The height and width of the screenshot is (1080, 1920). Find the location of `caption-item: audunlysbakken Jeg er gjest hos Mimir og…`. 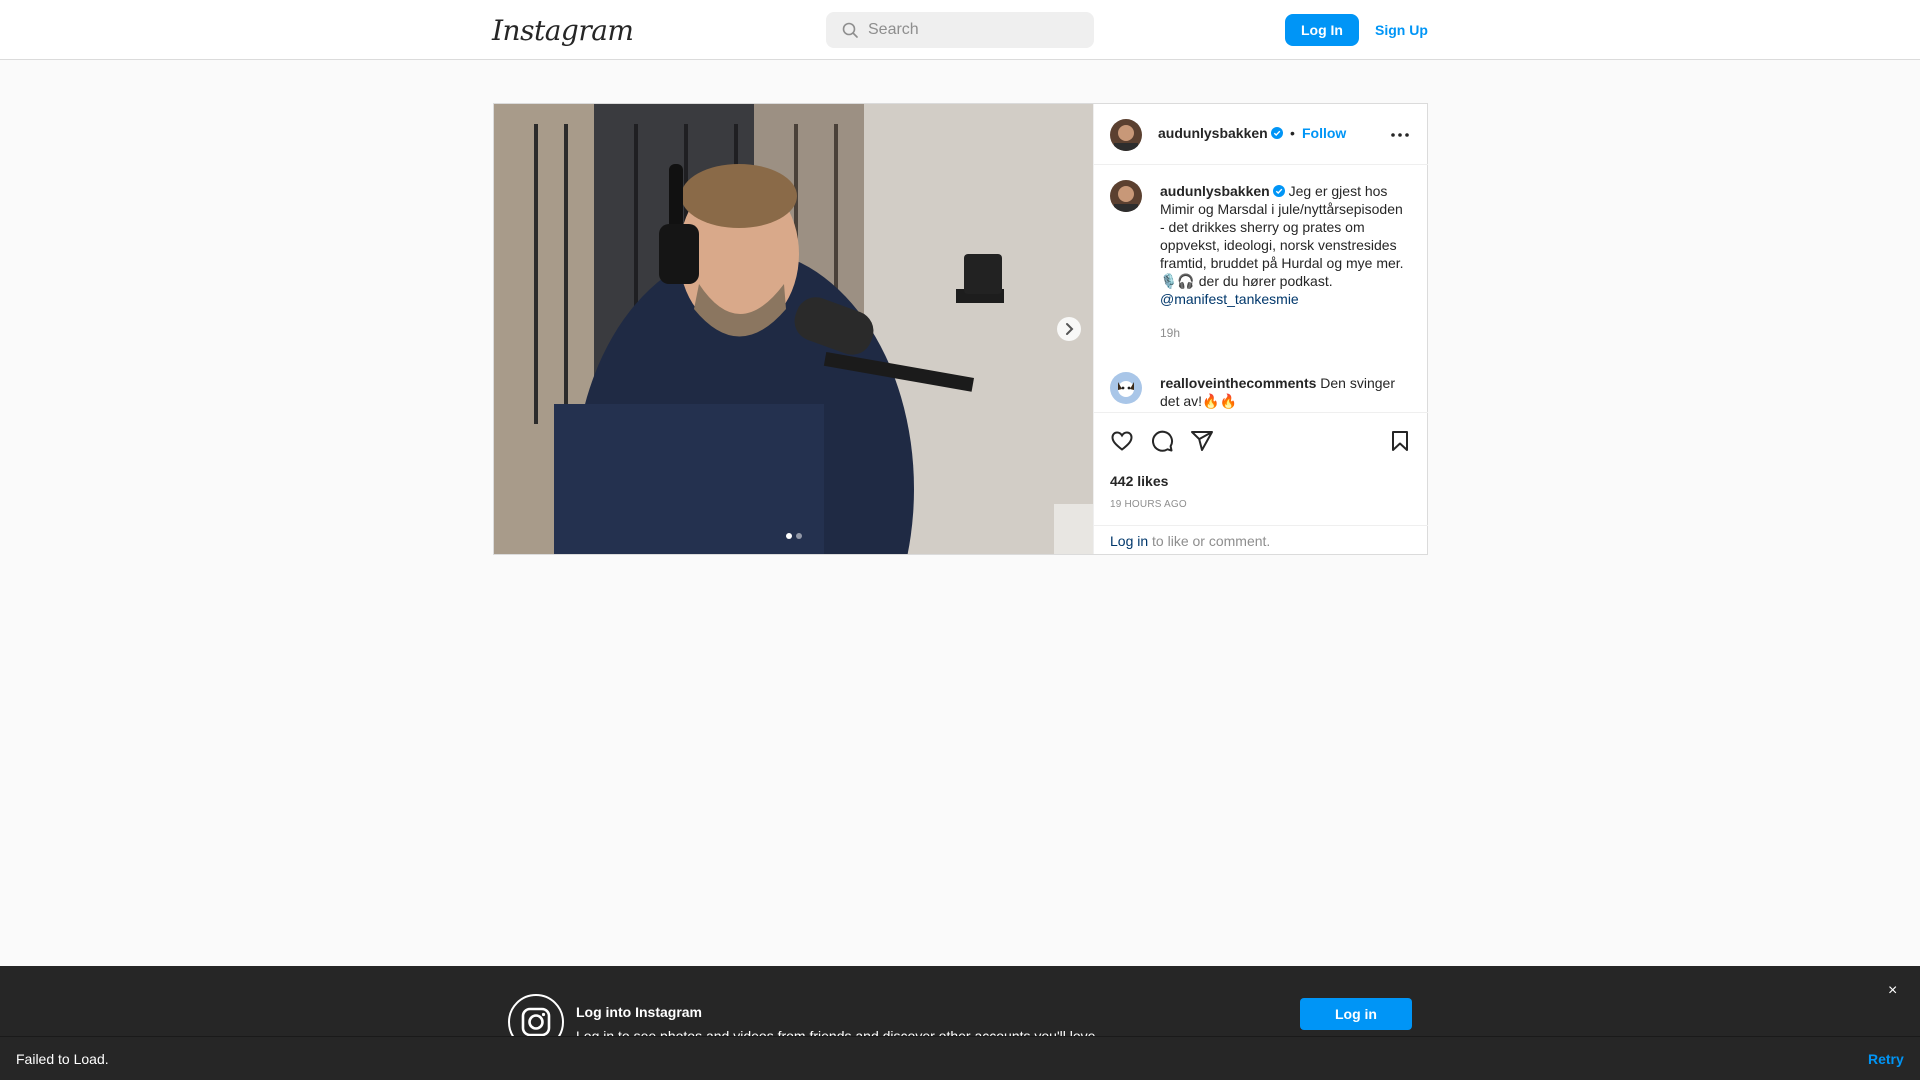

caption-item: audunlysbakken Jeg er gjest hos Mimir og… is located at coordinates (1260, 260).